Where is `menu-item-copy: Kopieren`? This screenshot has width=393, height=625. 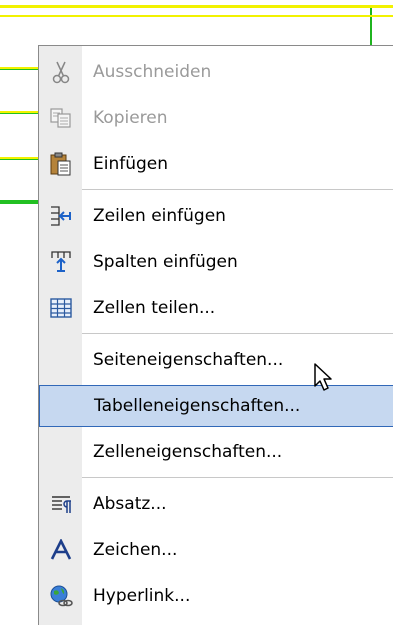
menu-item-copy: Kopieren is located at coordinates (216, 118).